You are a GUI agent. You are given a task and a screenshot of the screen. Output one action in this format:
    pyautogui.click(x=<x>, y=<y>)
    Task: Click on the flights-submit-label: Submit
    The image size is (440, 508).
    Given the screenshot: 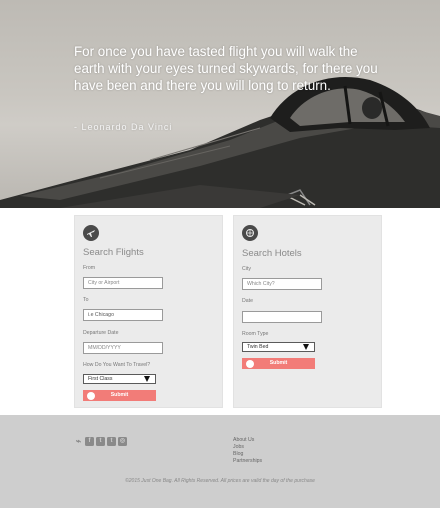 What is the action you would take?
    pyautogui.click(x=119, y=395)
    